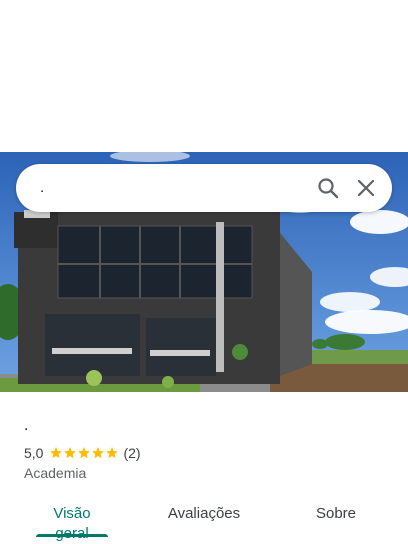 The height and width of the screenshot is (544, 408). Describe the element at coordinates (160, 188) in the screenshot. I see `search-input: .` at that location.